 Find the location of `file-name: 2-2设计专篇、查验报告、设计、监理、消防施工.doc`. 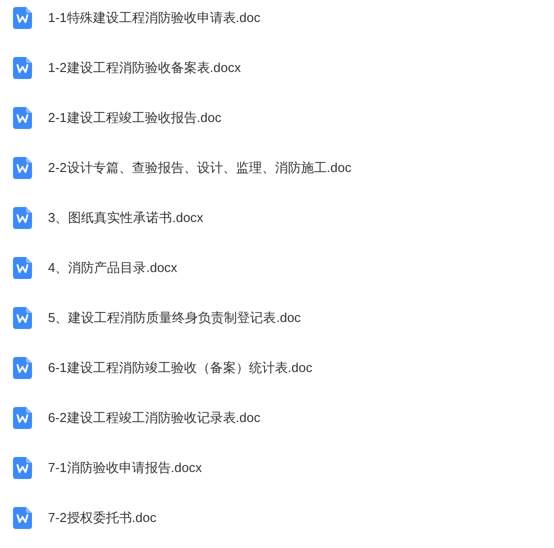

file-name: 2-2设计专篇、查验报告、设计、监理、消防施工.doc is located at coordinates (200, 168).